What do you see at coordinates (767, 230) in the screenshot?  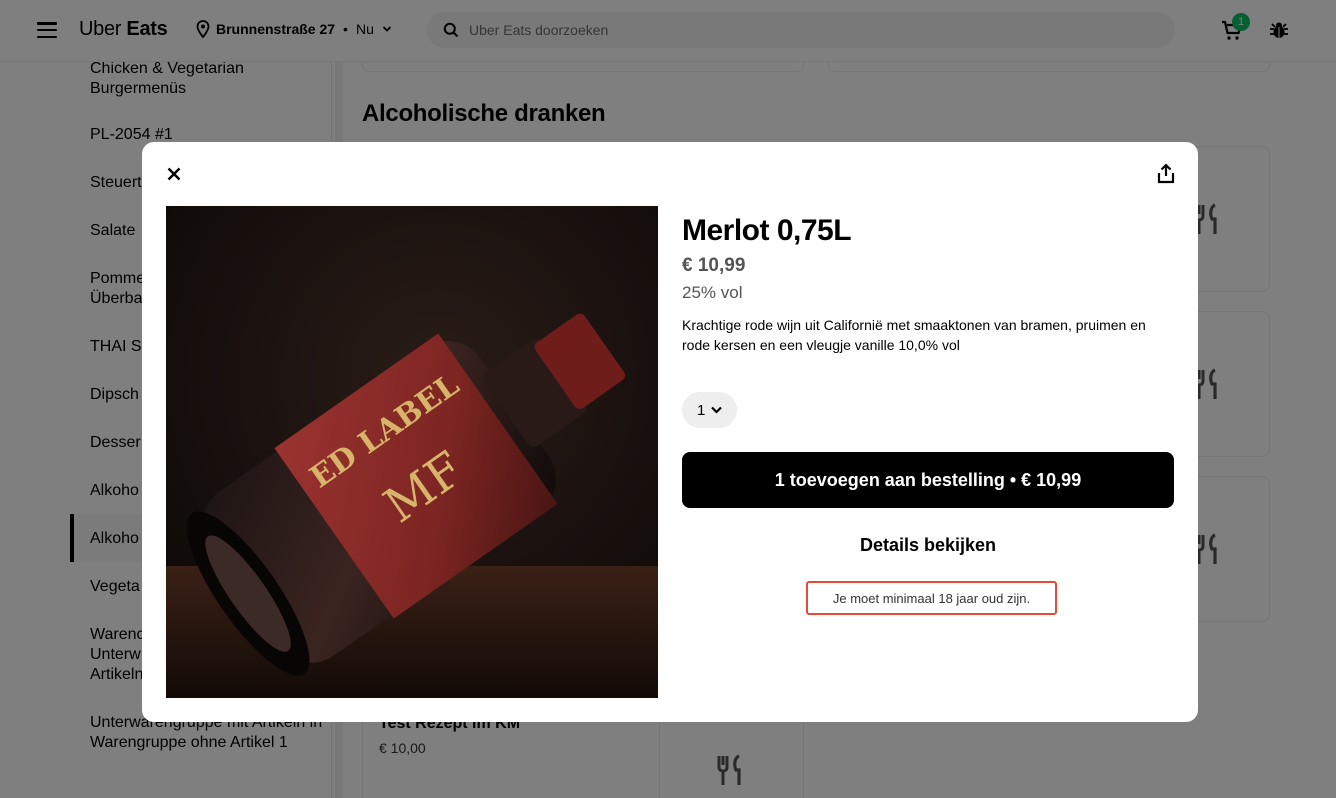 I see `product-title: Merlot 0,75L` at bounding box center [767, 230].